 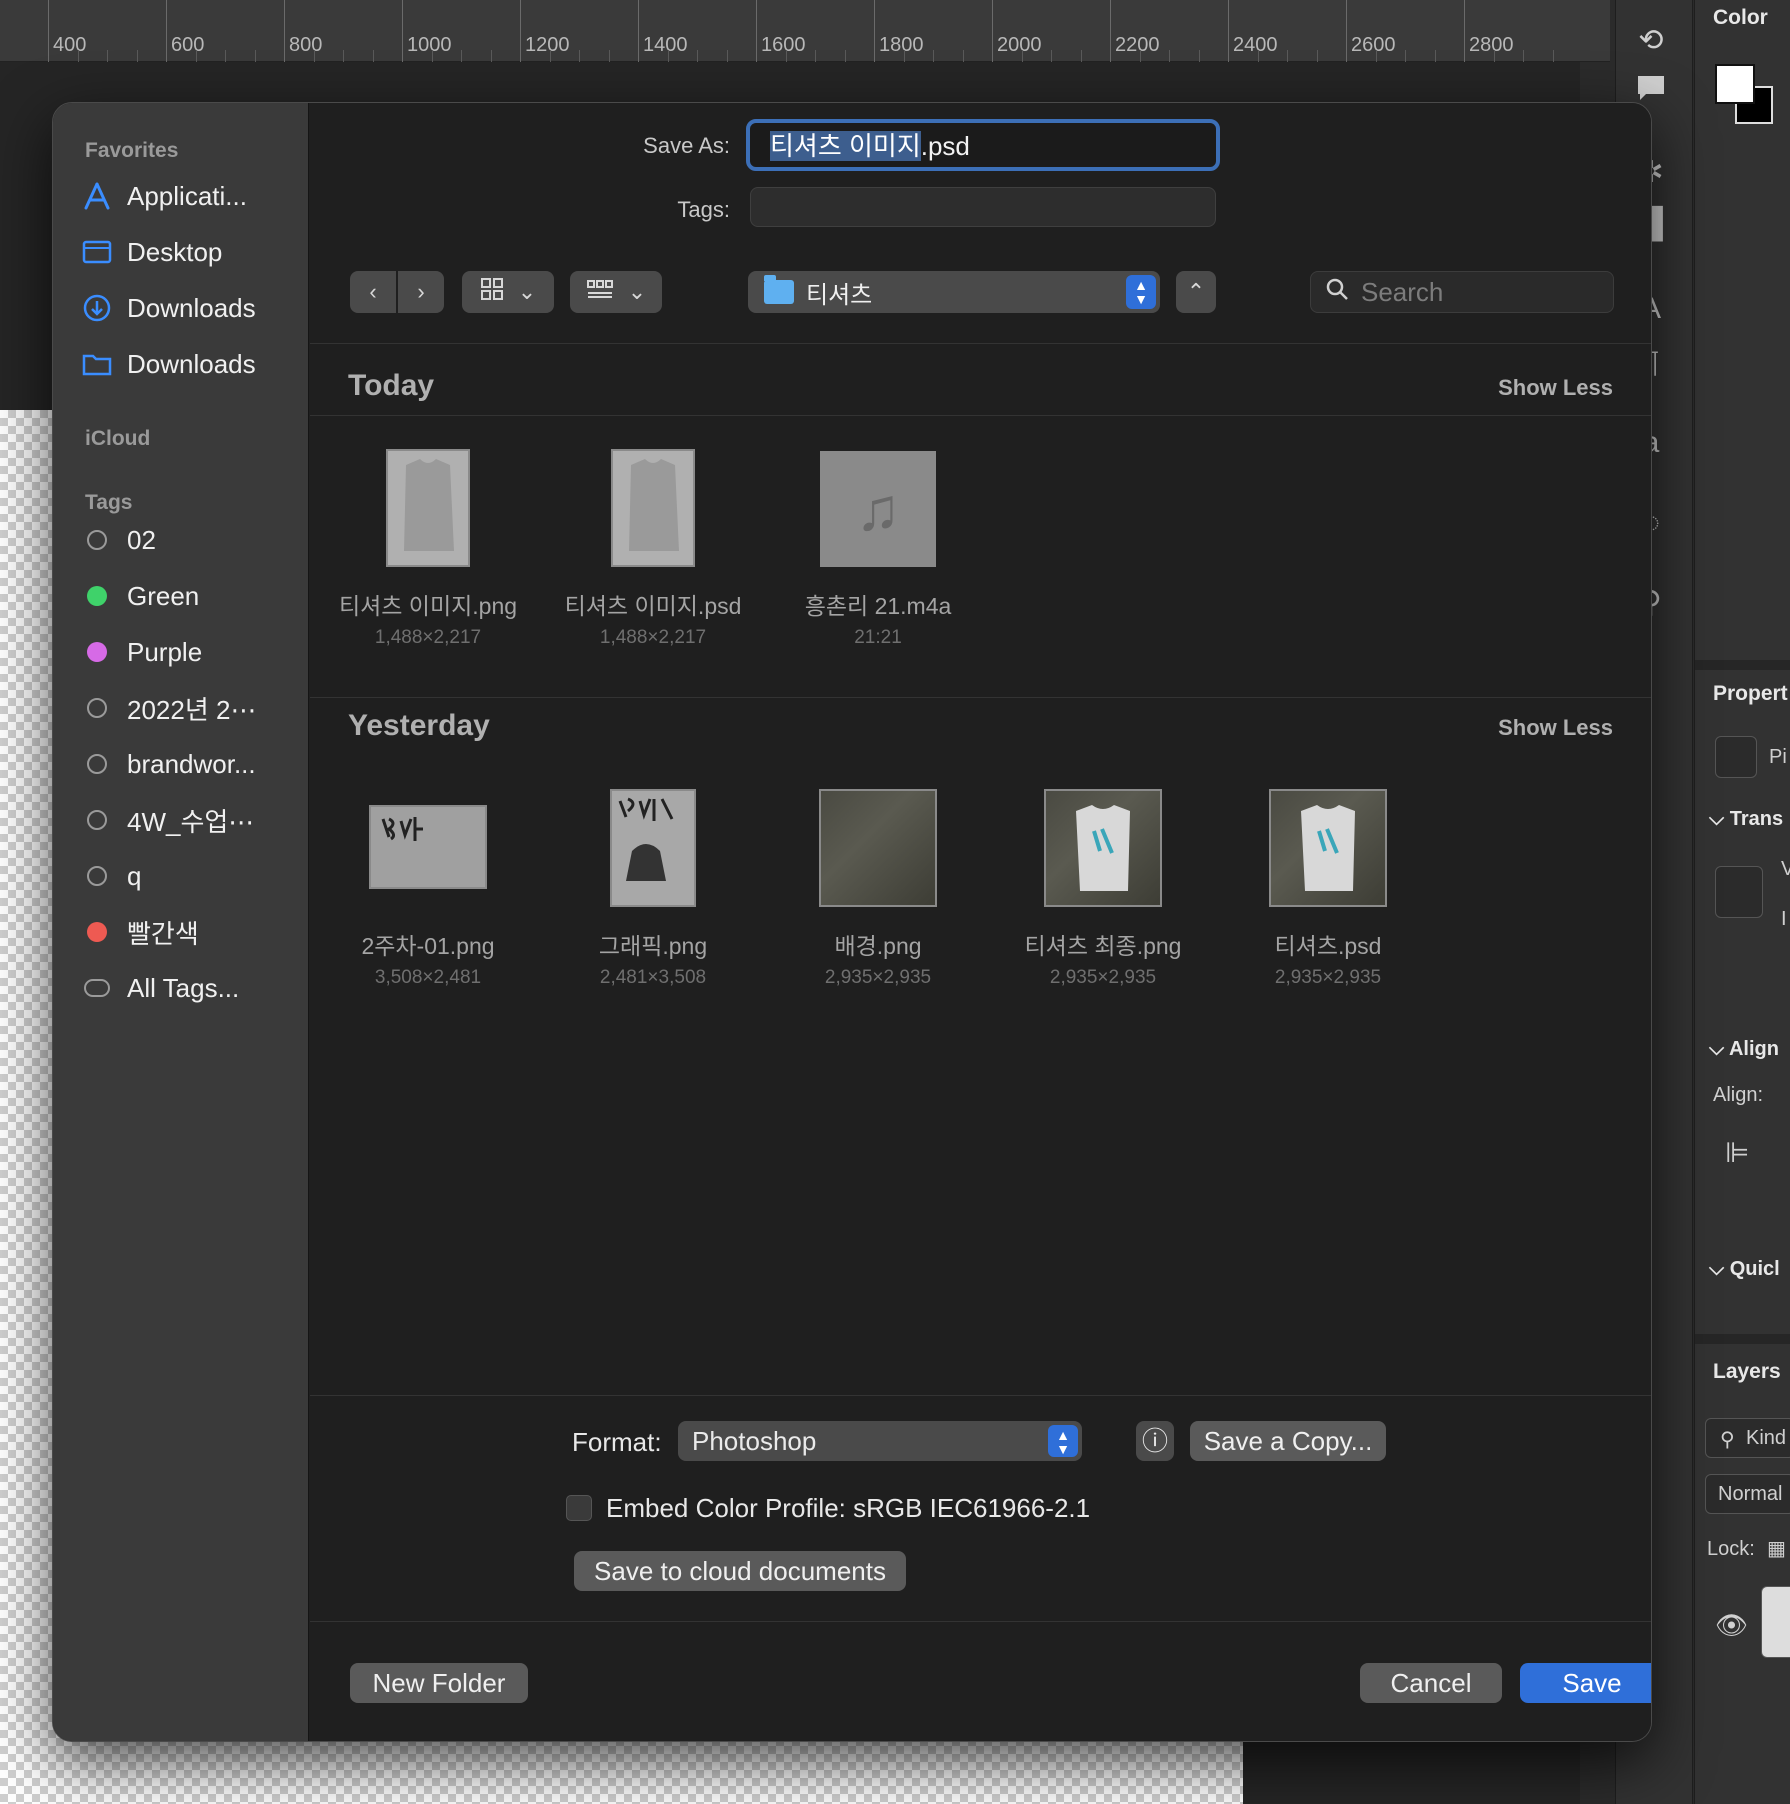 I want to click on ruler-tick-label: 600, so click(x=185, y=31).